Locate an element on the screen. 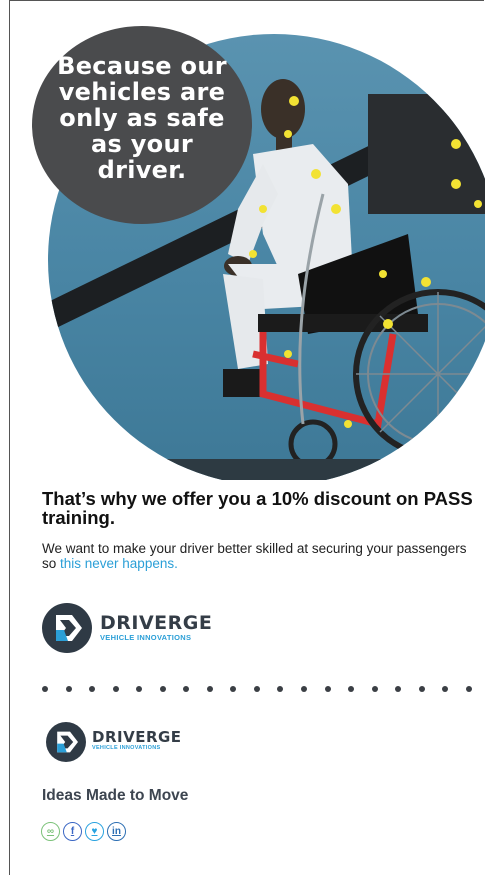 This screenshot has width=485, height=883. brand-tagline: Ideas Made to Move is located at coordinates (115, 795).